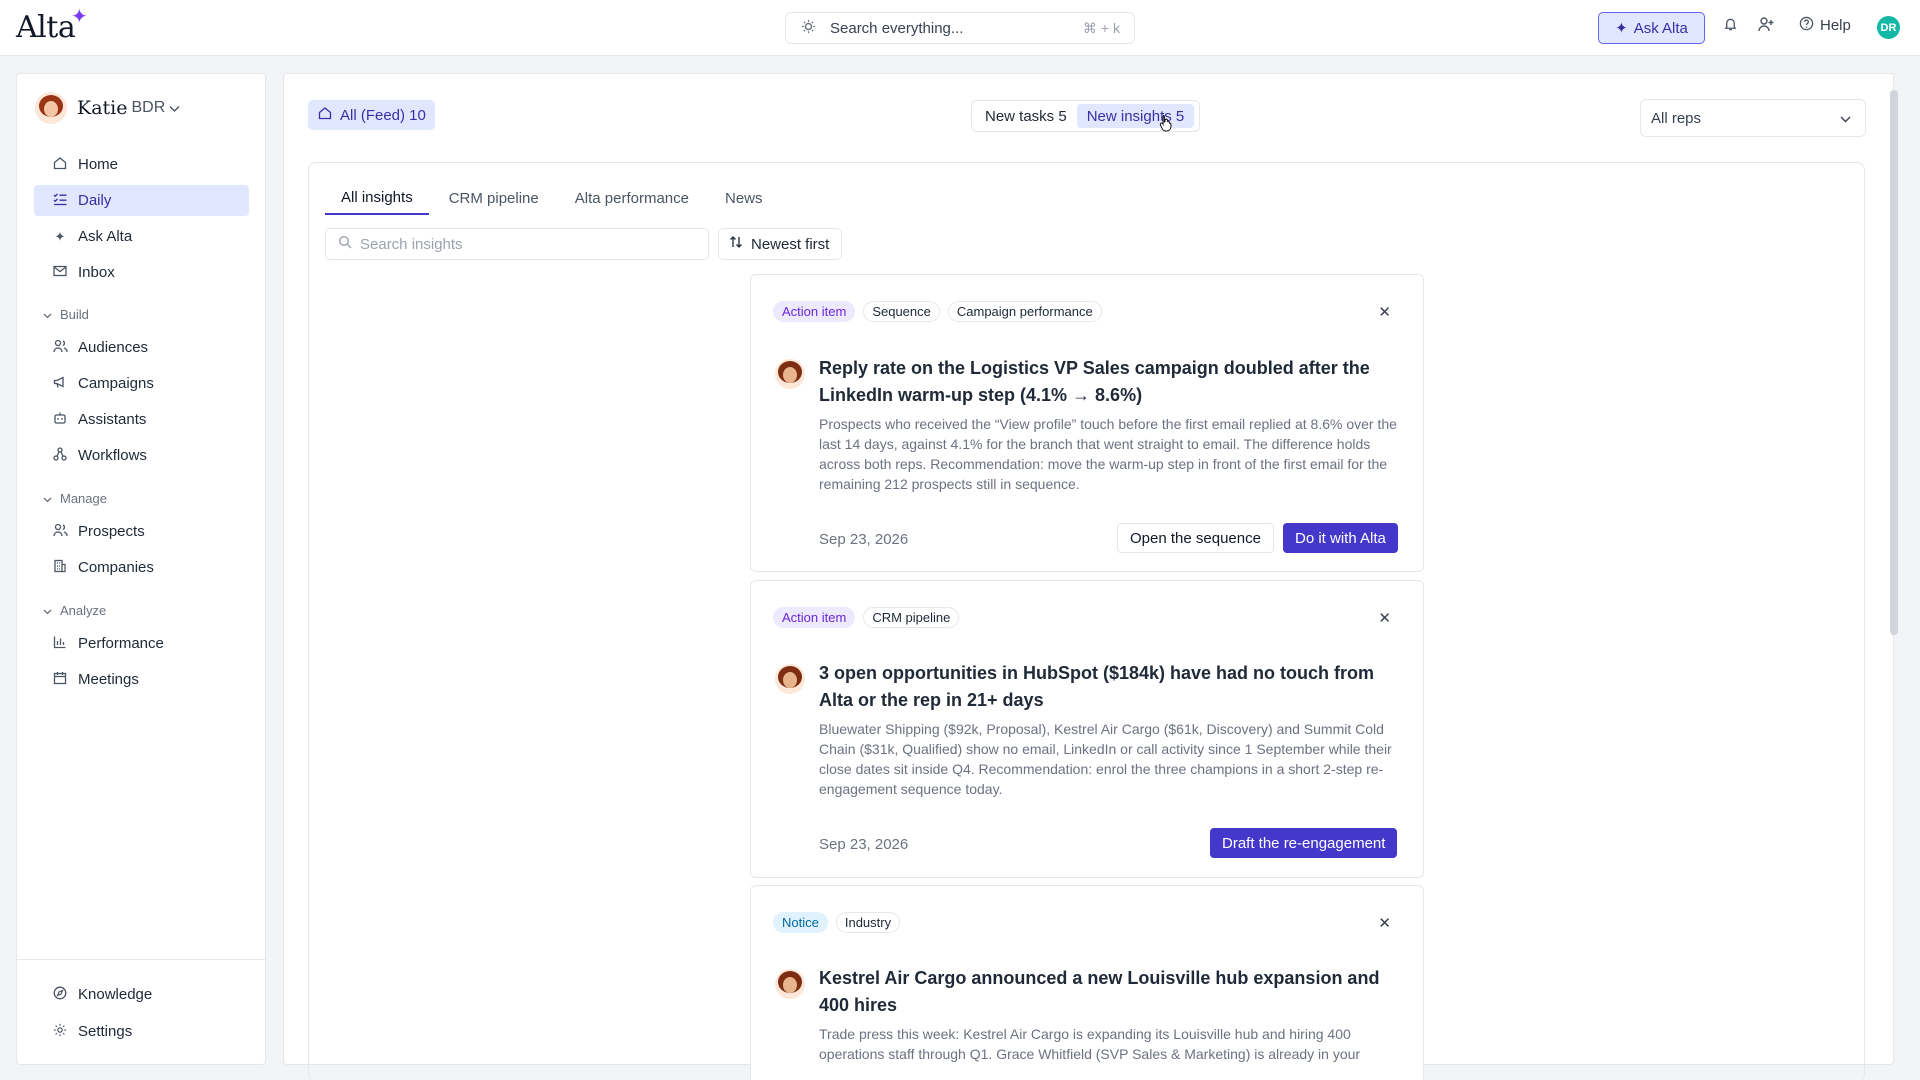  What do you see at coordinates (1165, 123) in the screenshot?
I see `hand-cursor-icon` at bounding box center [1165, 123].